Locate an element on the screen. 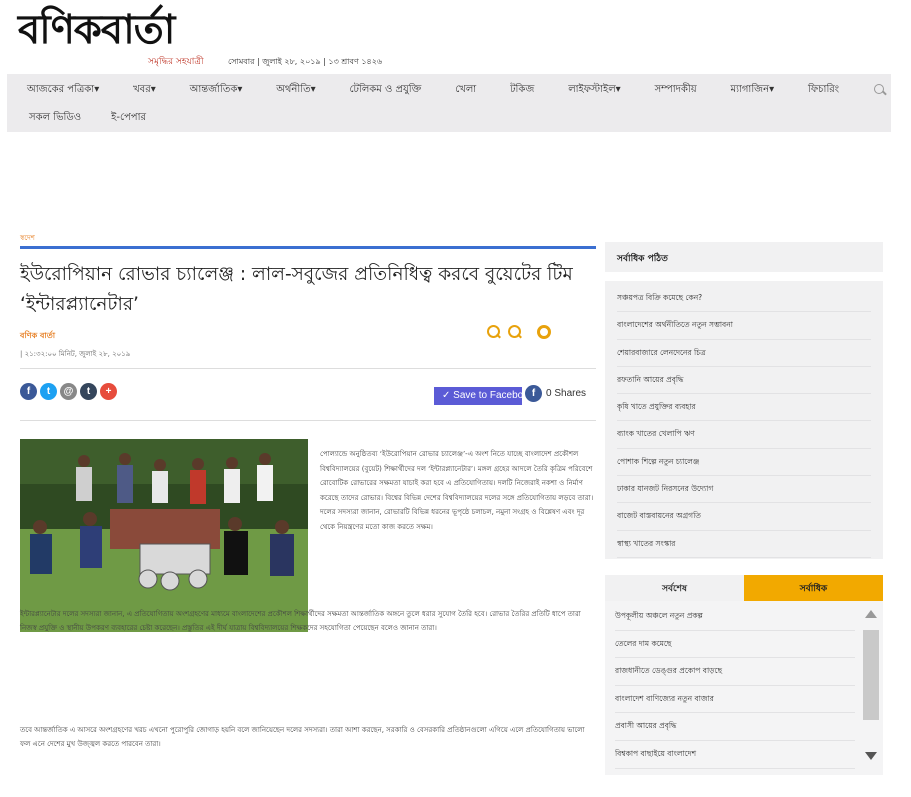 This screenshot has width=911, height=797. tab-news-item: বাংলাদেশ বাণিজ্যের নতুন বাজার is located at coordinates (735, 700).